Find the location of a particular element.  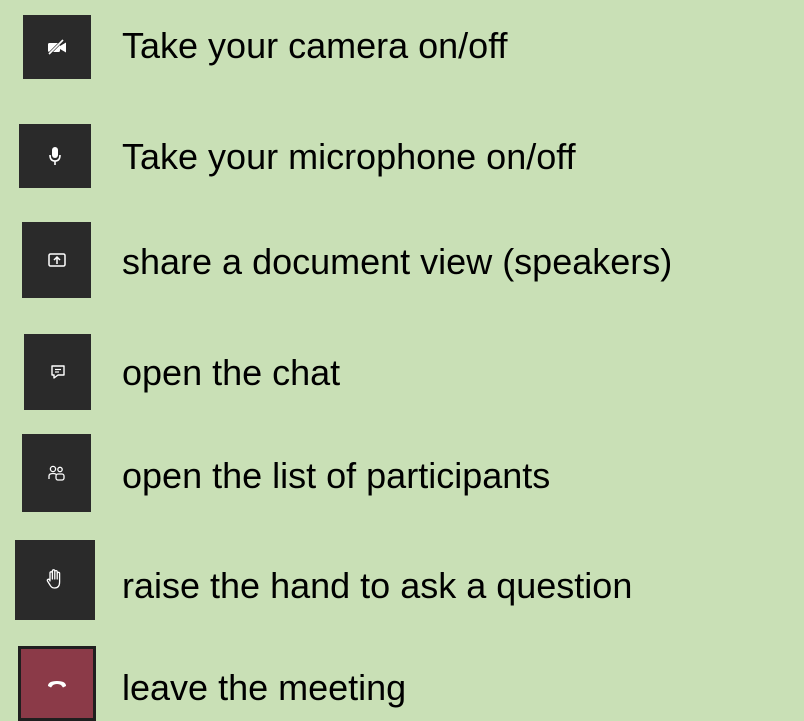

microphone-icon is located at coordinates (55, 156).